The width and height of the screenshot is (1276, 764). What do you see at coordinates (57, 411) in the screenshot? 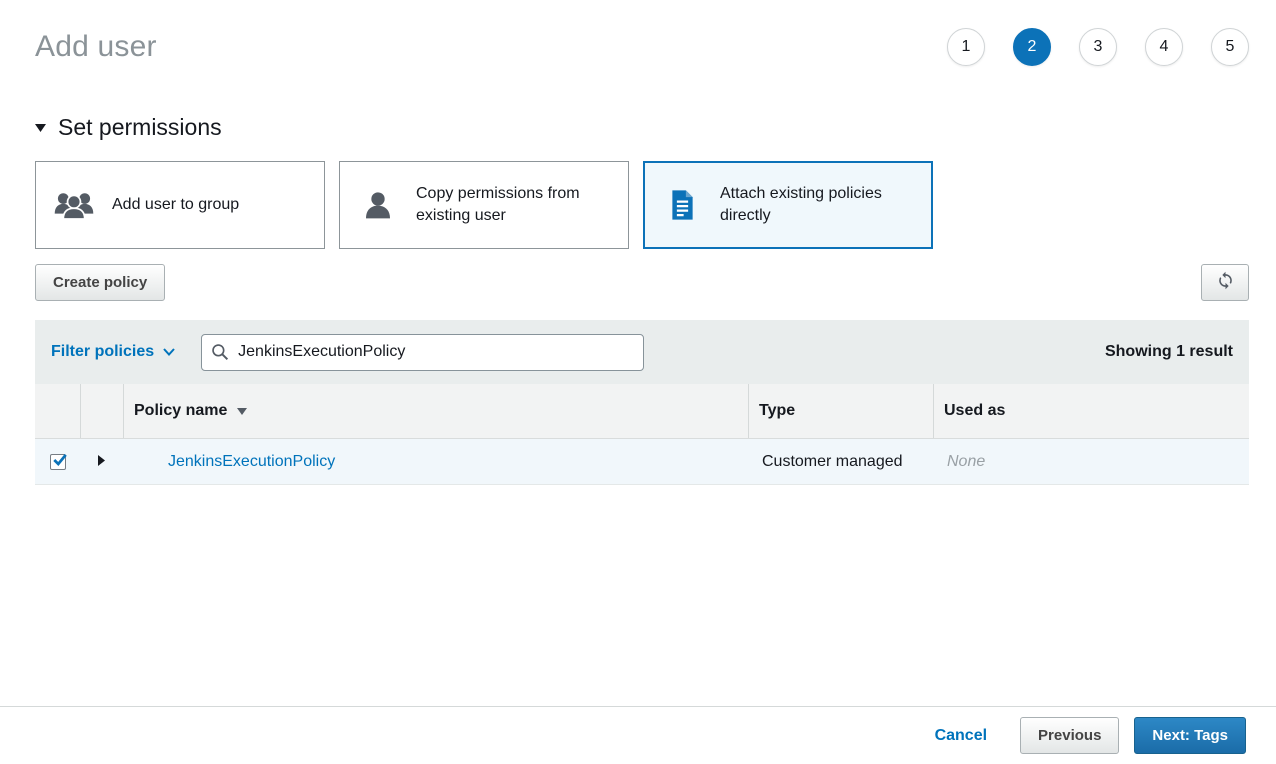
I see `select-all-column-header` at bounding box center [57, 411].